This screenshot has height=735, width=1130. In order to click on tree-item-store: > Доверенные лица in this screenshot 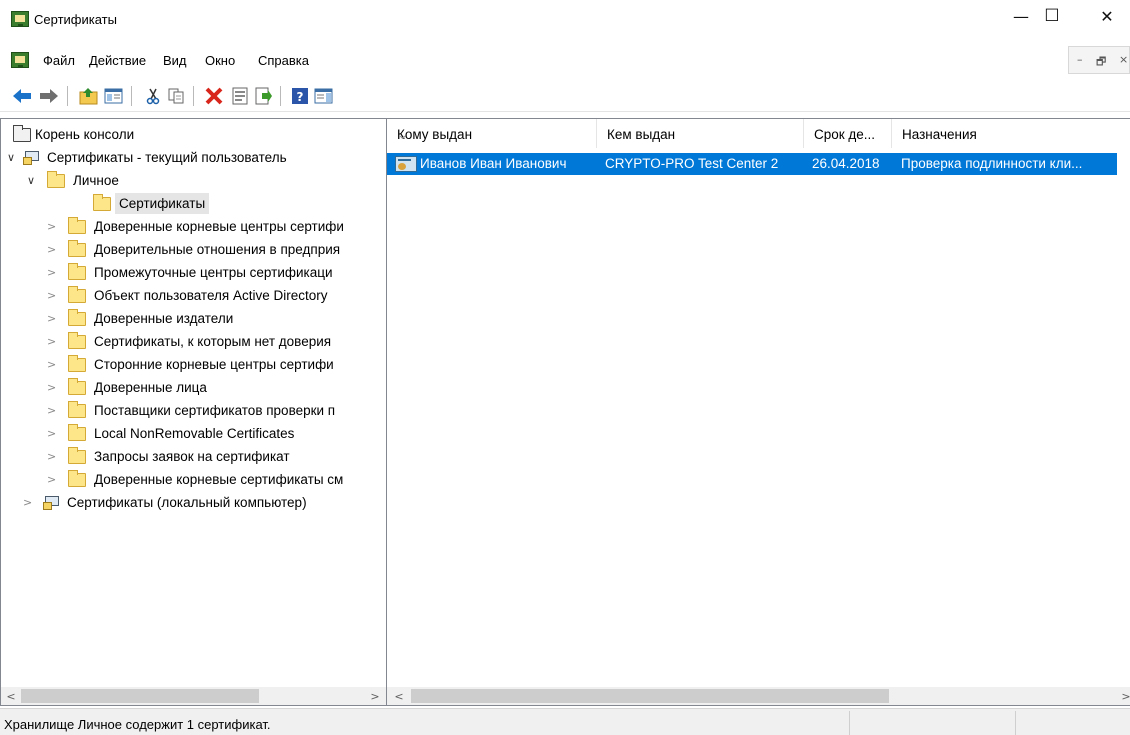, I will do `click(193, 387)`.